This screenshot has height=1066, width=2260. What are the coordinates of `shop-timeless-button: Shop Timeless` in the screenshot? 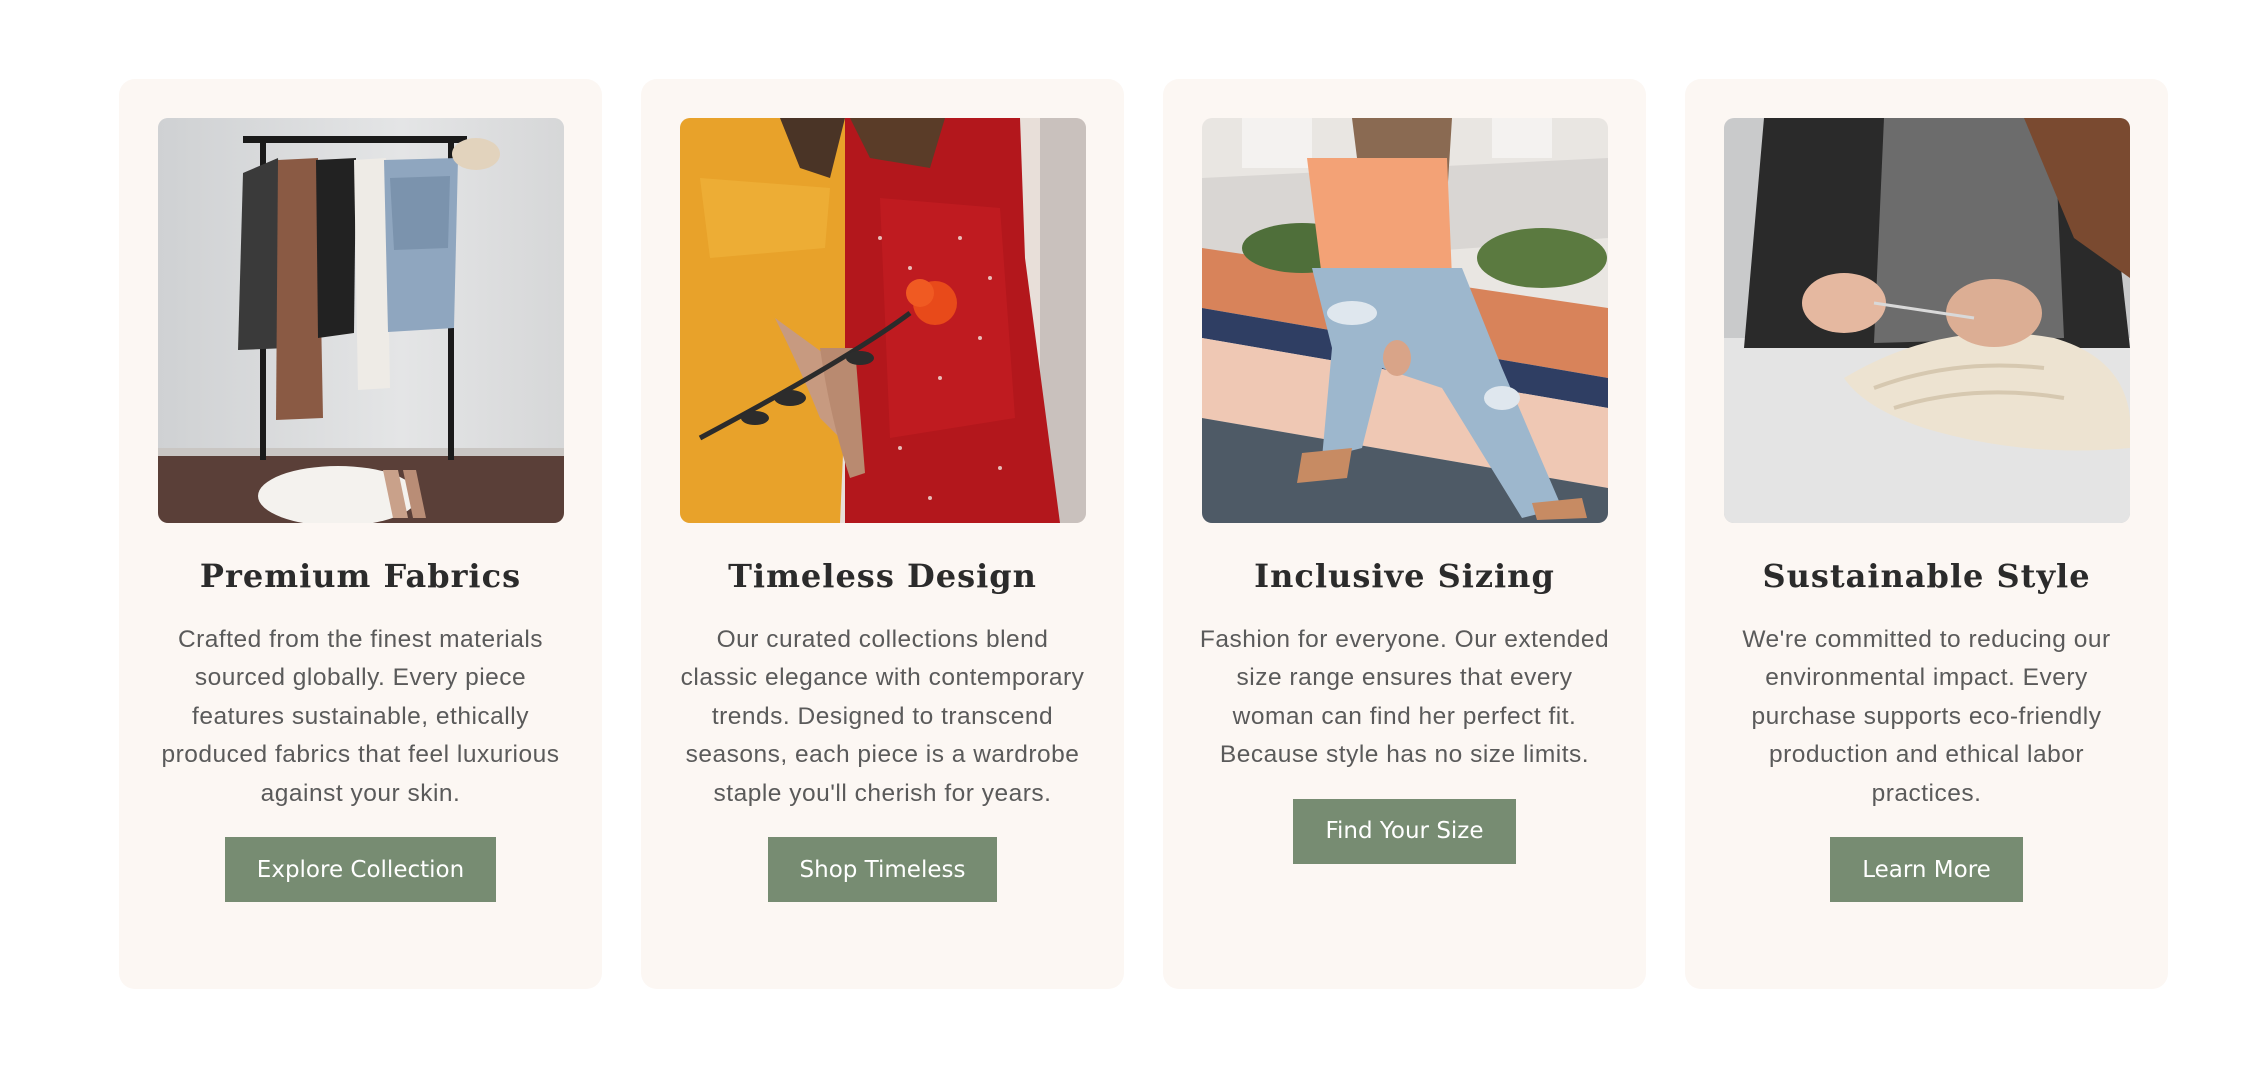 It's located at (882, 870).